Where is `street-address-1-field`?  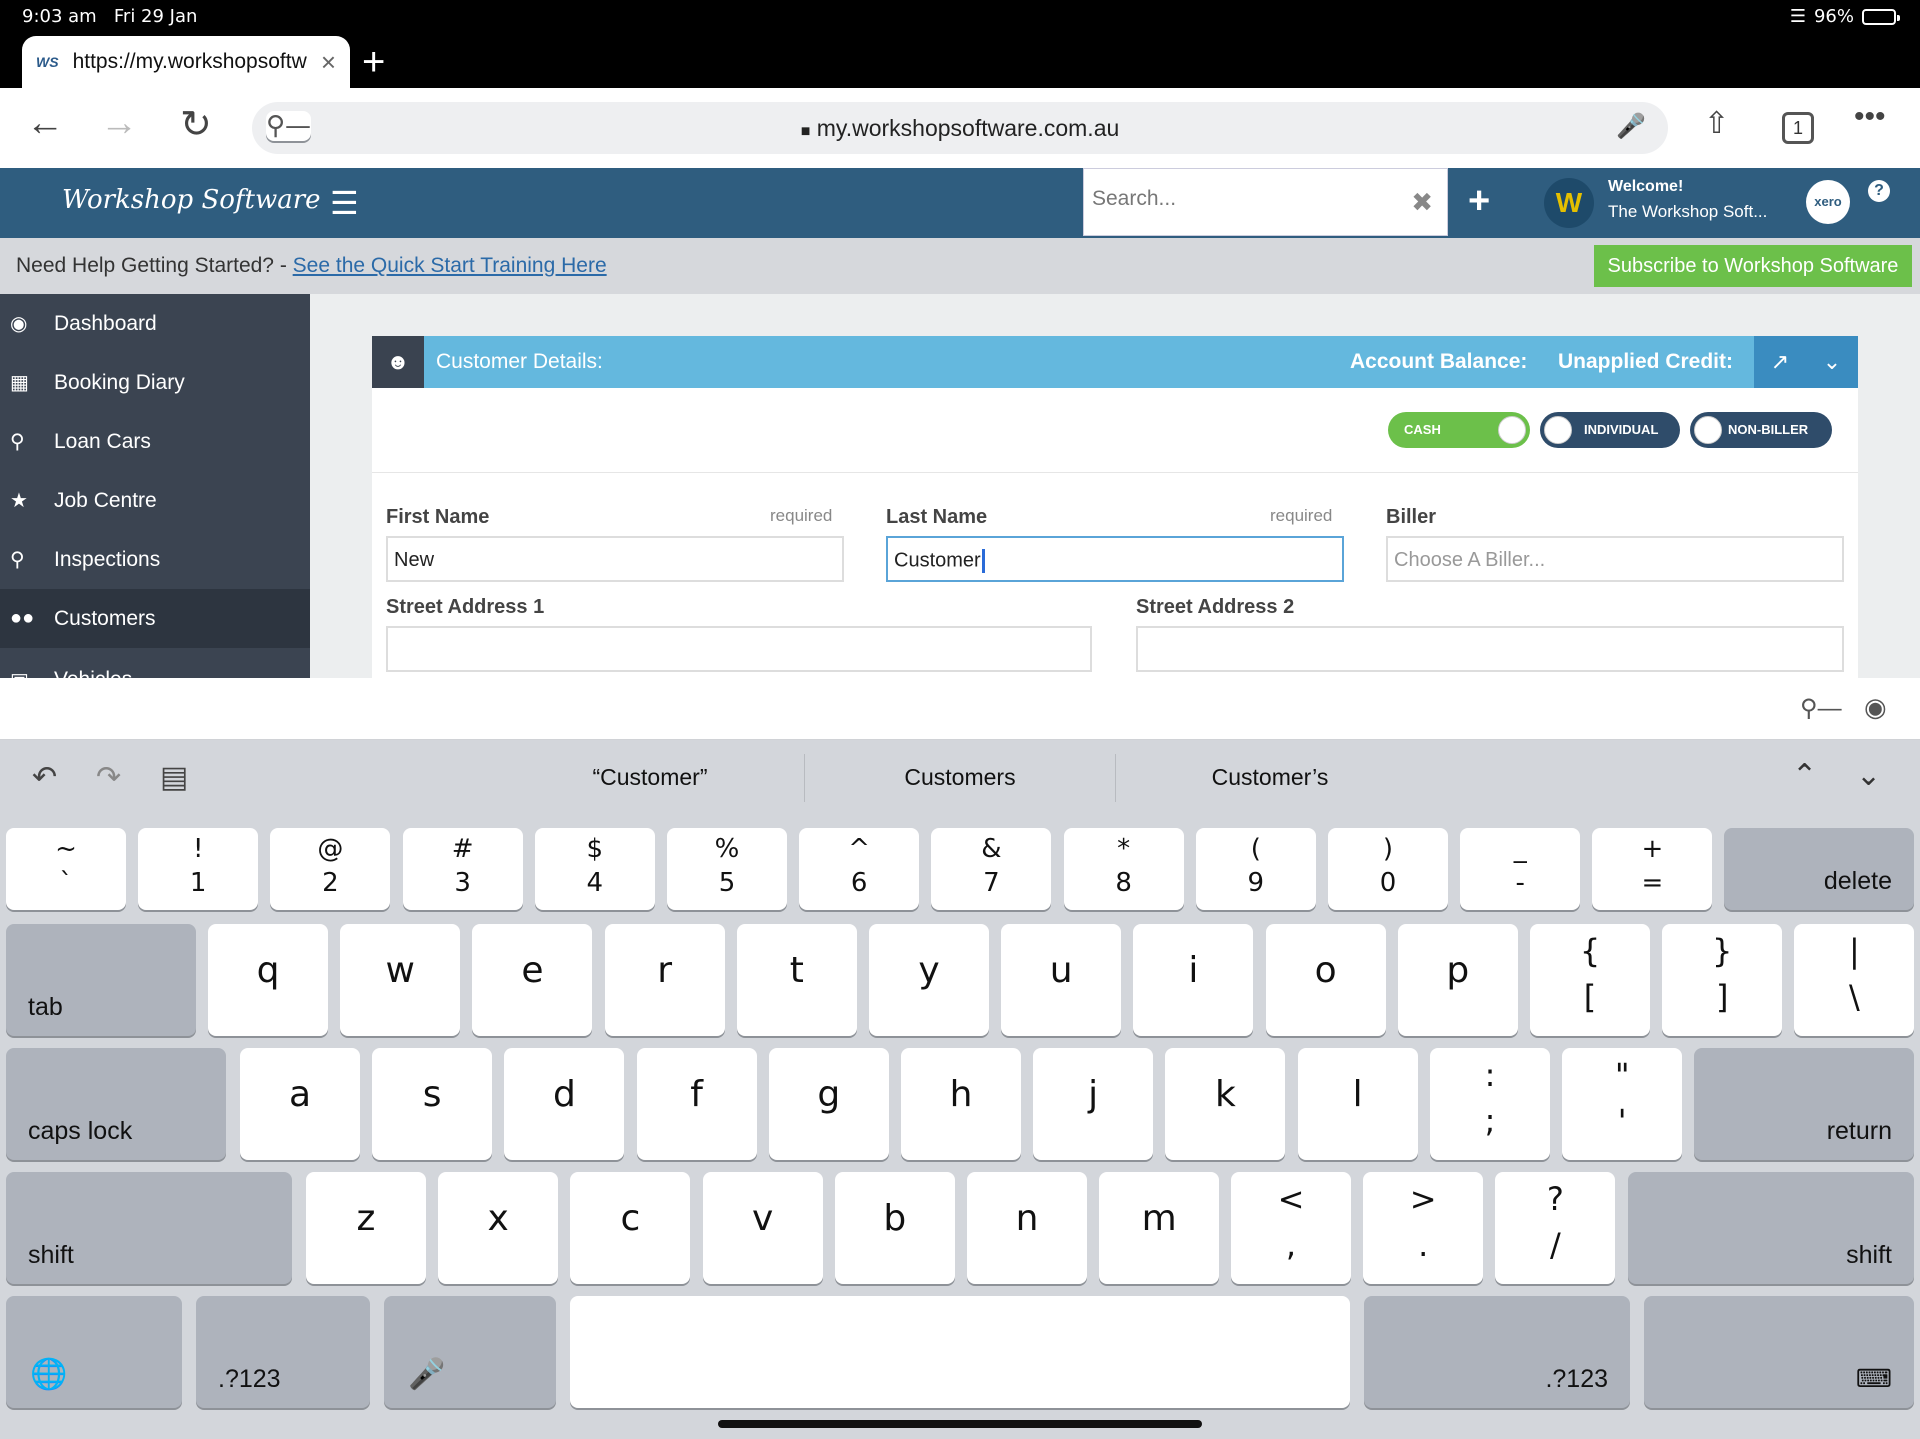 street-address-1-field is located at coordinates (739, 649).